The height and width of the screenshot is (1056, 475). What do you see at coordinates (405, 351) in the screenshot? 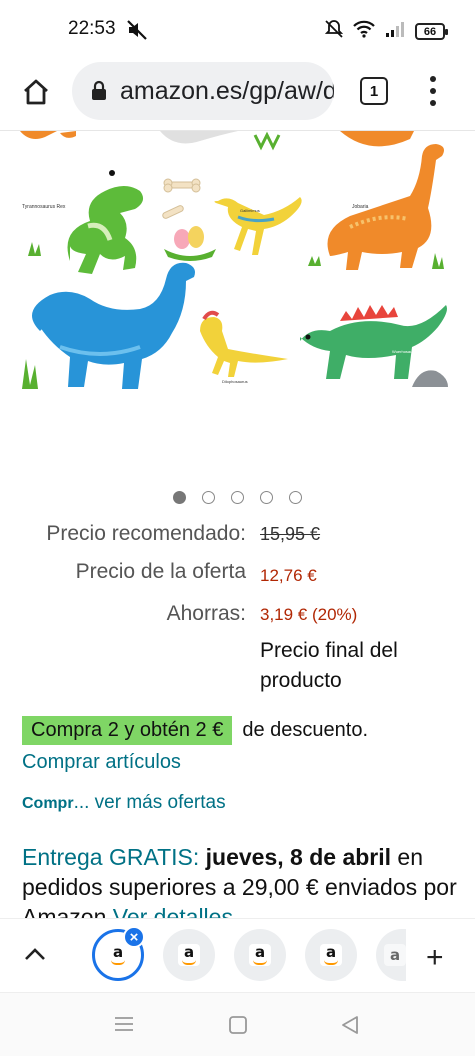
I see `dino-label-wuerhosaurus: Wuerhosaurus` at bounding box center [405, 351].